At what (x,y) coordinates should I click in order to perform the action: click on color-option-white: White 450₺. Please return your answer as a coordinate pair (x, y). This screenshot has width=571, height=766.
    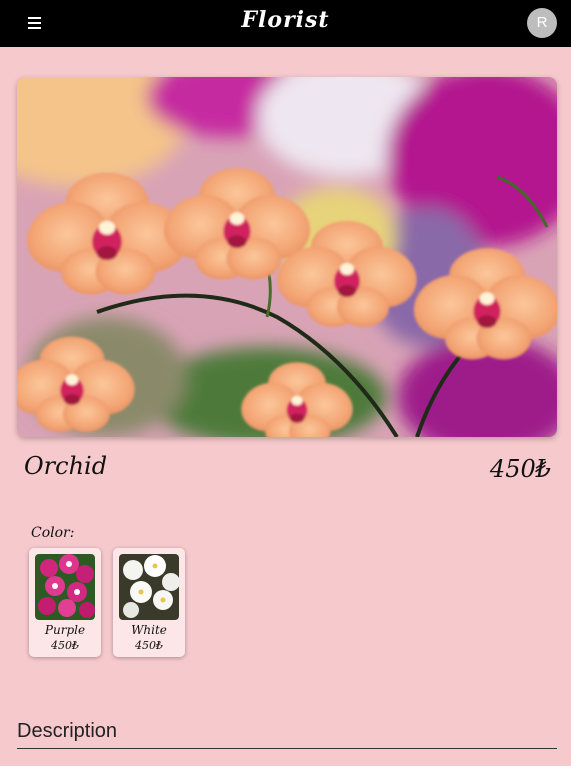
    Looking at the image, I should click on (149, 602).